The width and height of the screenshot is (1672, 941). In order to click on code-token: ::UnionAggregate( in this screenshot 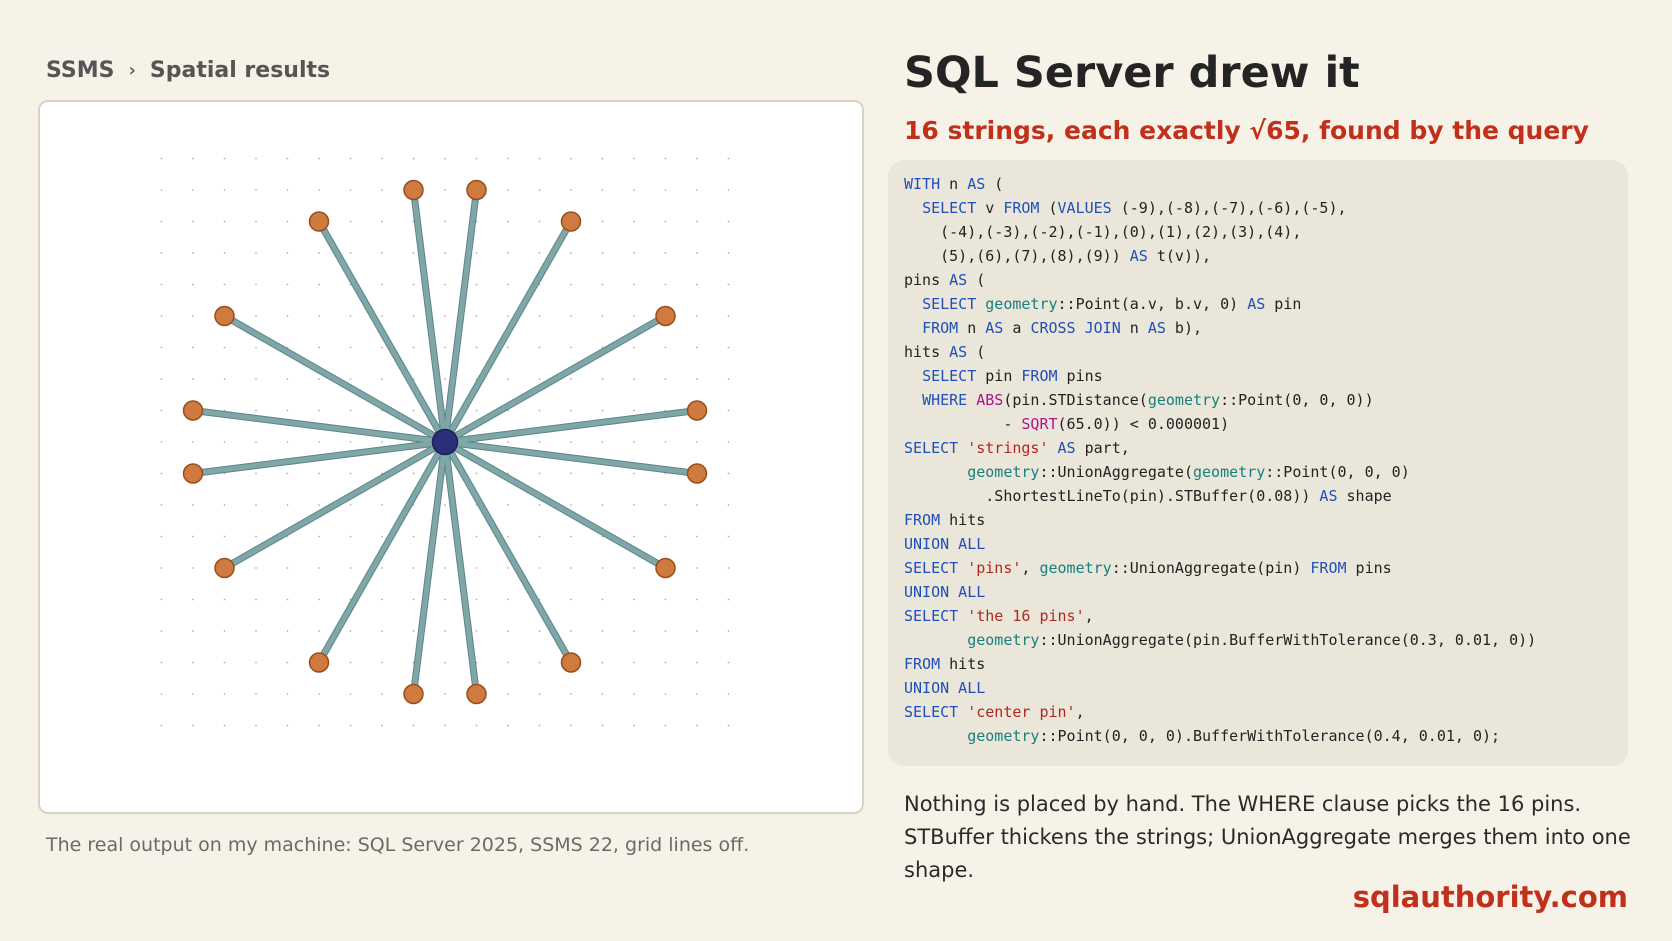, I will do `click(1116, 472)`.